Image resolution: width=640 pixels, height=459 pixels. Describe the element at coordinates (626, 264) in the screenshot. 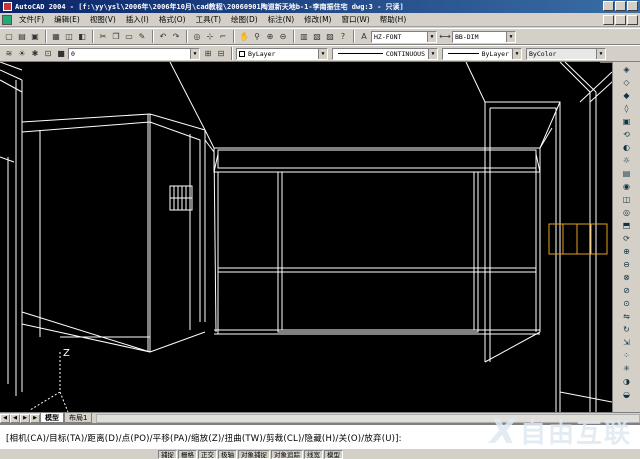

I see `subtract-icon: ⊖` at that location.